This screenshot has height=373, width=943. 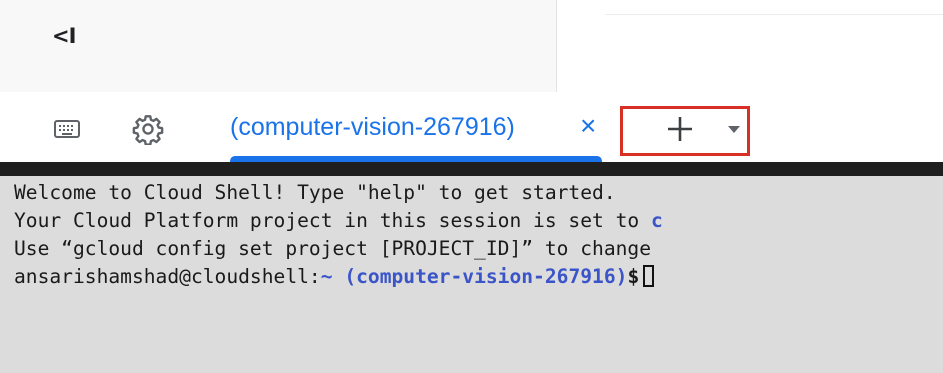 I want to click on divider, so click(x=774, y=14).